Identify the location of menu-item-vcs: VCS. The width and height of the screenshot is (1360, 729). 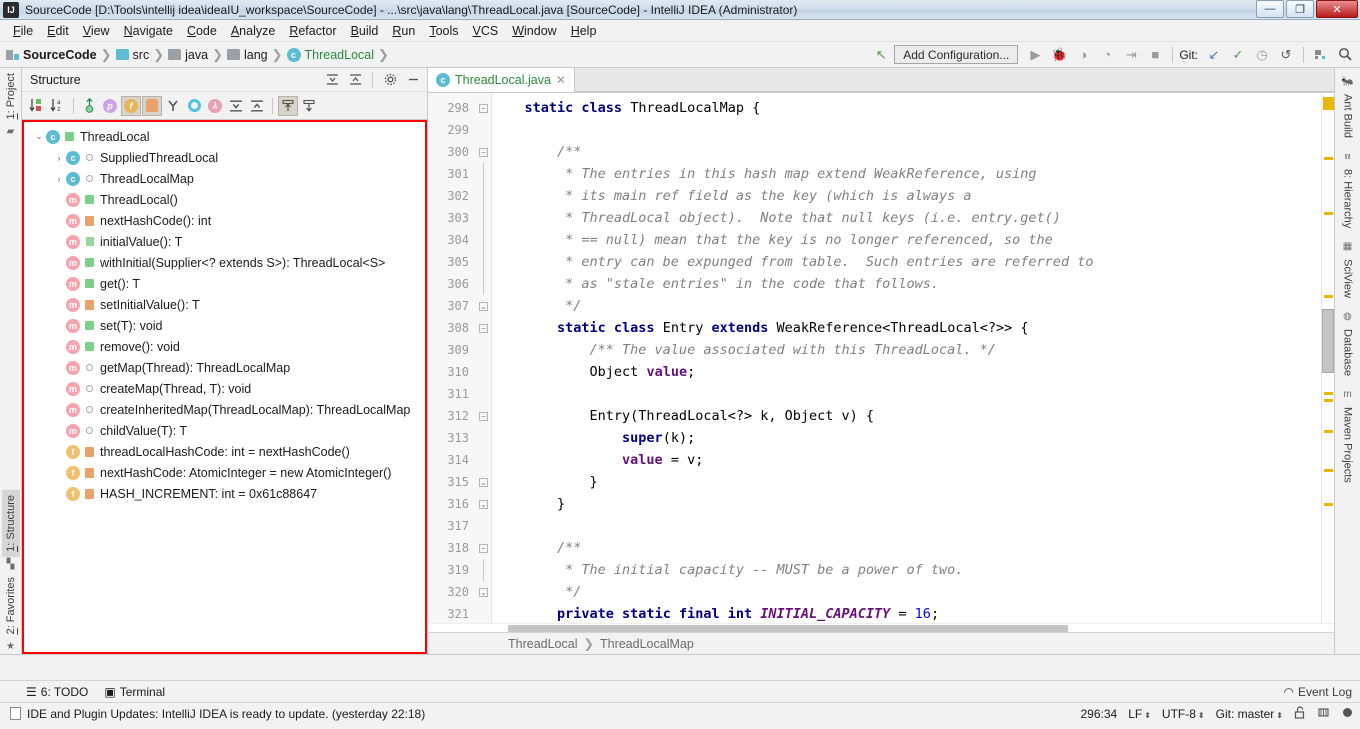
(486, 31).